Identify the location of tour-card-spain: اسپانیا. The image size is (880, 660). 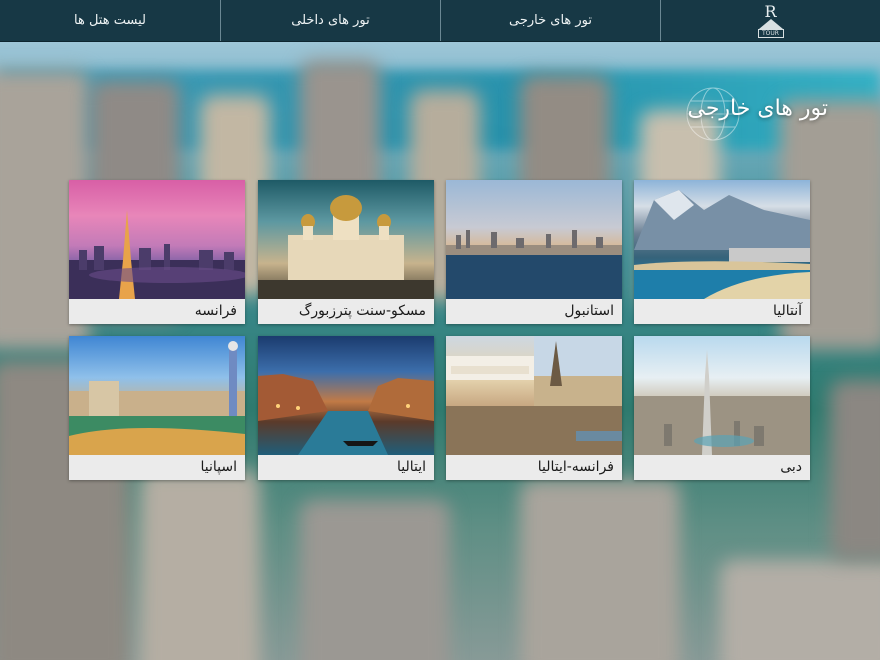
(157, 408).